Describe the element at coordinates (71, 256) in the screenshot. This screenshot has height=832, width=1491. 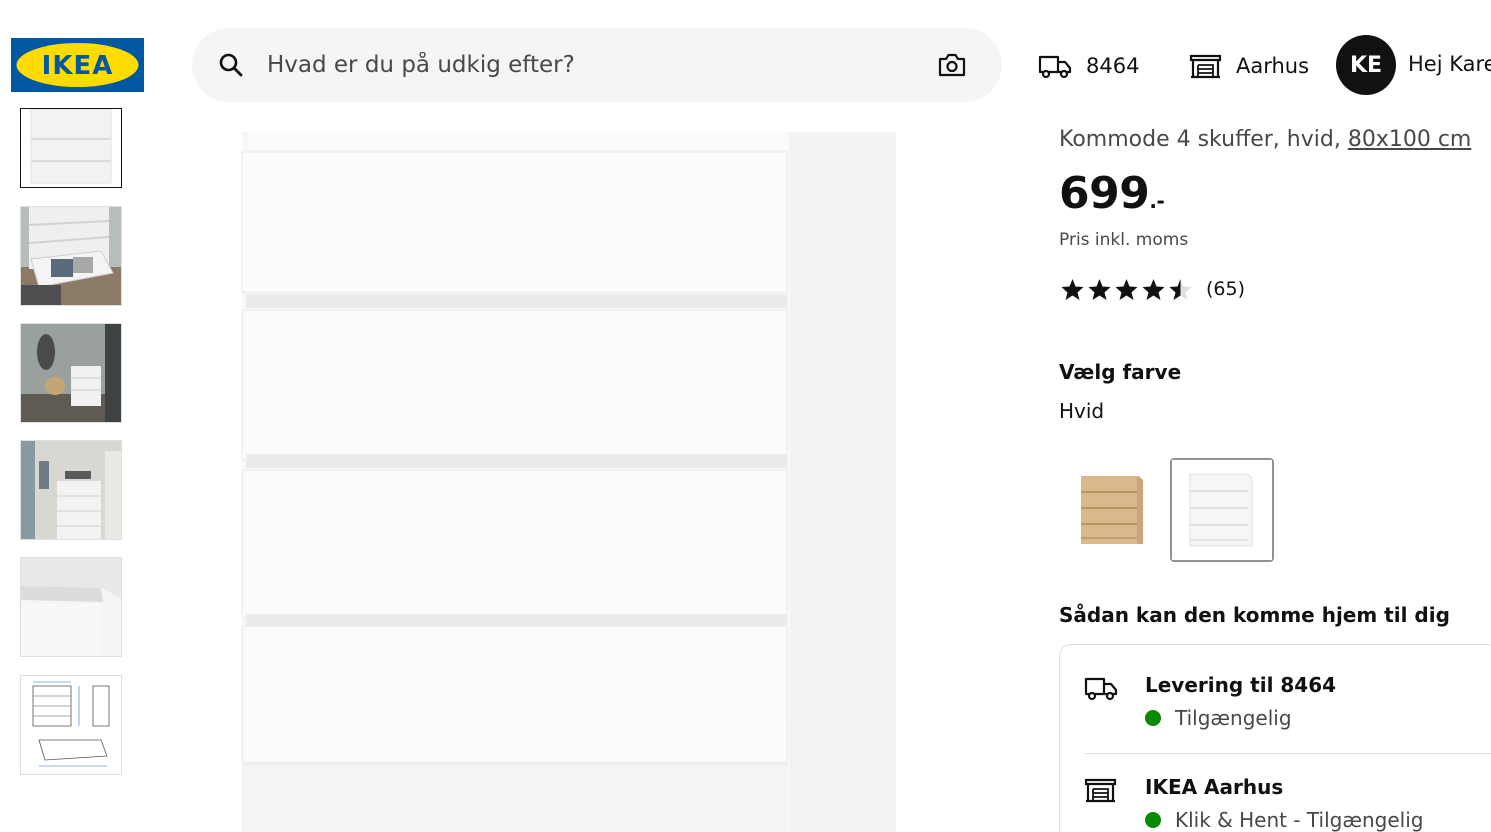
I see `thumbnail-drawer-open-lifestyle` at that location.